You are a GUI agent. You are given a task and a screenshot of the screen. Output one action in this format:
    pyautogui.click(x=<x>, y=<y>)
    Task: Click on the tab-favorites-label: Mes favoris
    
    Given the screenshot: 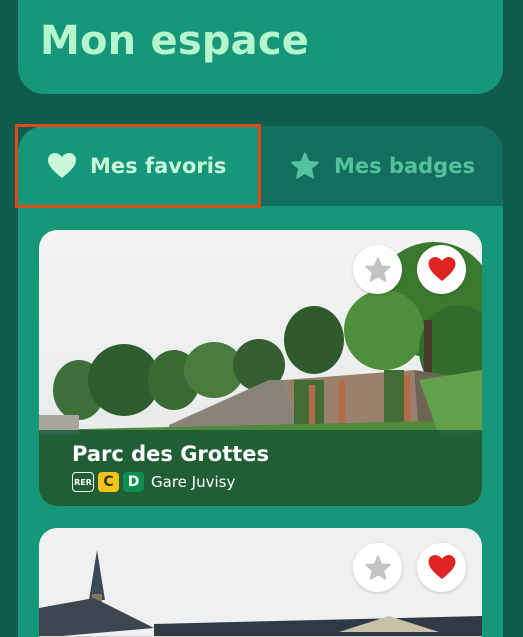 What is the action you would take?
    pyautogui.click(x=158, y=166)
    